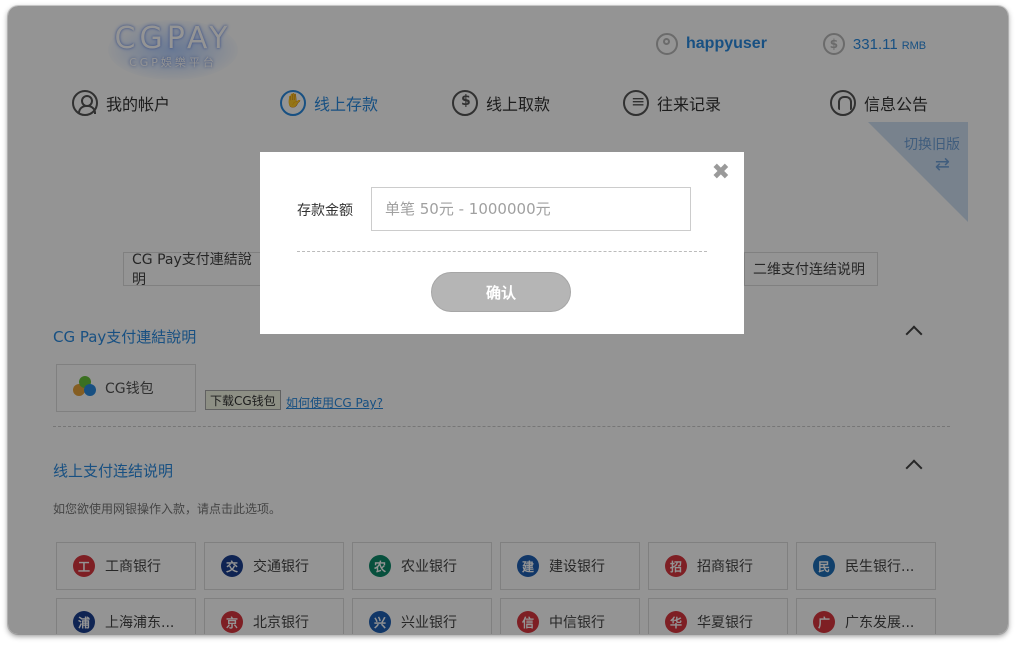  What do you see at coordinates (325, 211) in the screenshot?
I see `deposit-amount-label: 存款金额` at bounding box center [325, 211].